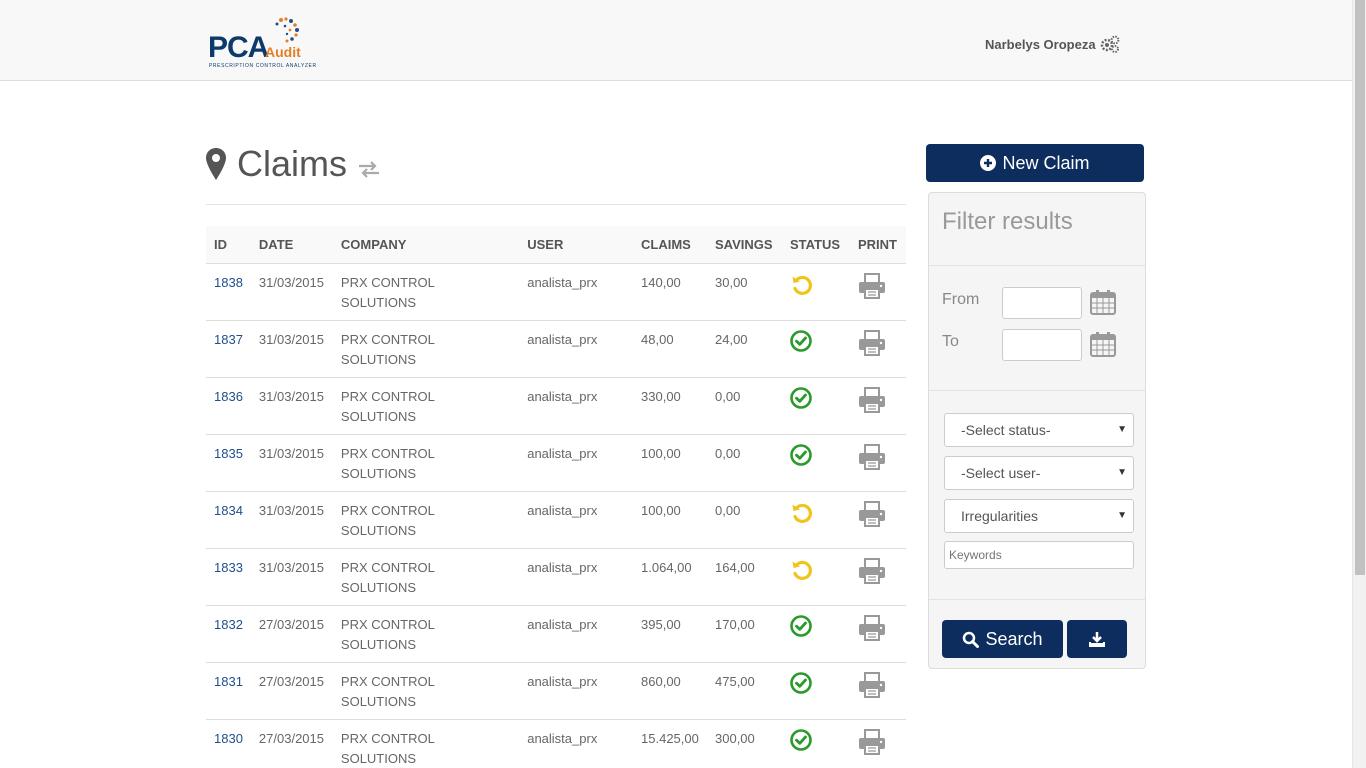 This screenshot has width=1366, height=768. What do you see at coordinates (228, 577) in the screenshot?
I see `cell-id: 1833` at bounding box center [228, 577].